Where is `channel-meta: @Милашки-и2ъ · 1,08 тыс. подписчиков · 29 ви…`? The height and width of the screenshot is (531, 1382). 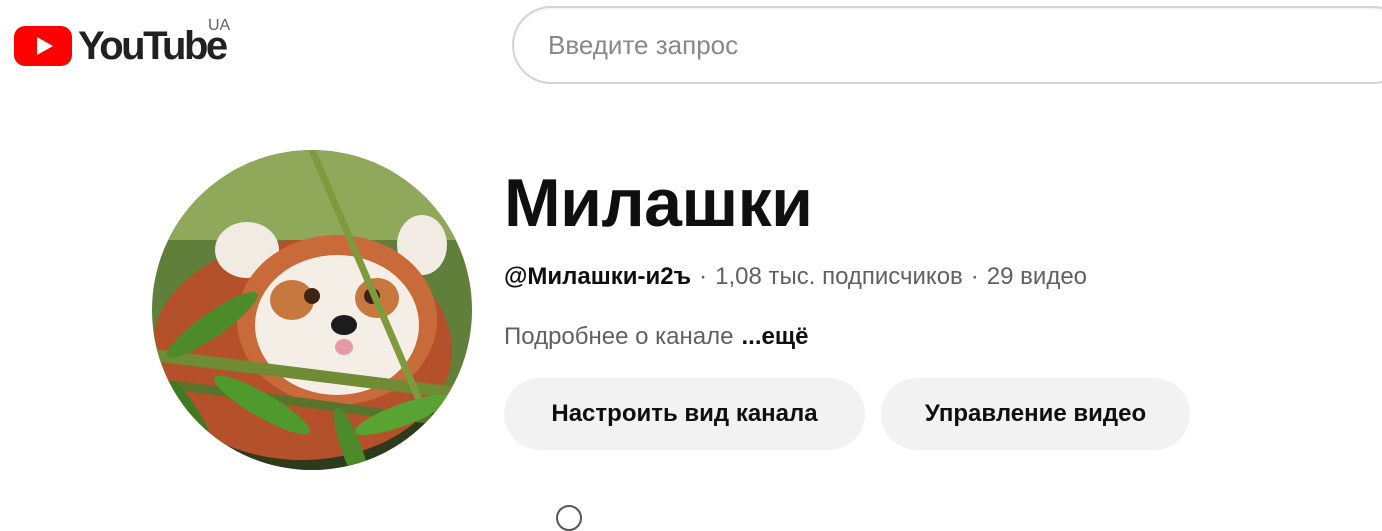 channel-meta: @Милашки-и2ъ · 1,08 тыс. подписчиков · 29 ви… is located at coordinates (795, 277).